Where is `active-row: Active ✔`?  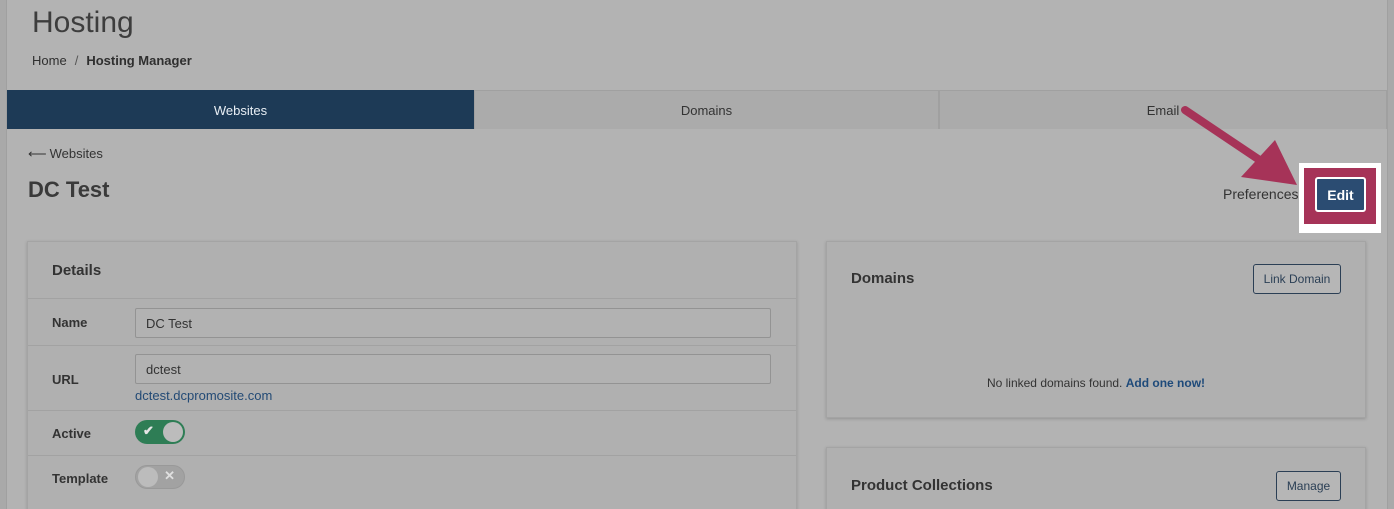
active-row: Active ✔ is located at coordinates (412, 432).